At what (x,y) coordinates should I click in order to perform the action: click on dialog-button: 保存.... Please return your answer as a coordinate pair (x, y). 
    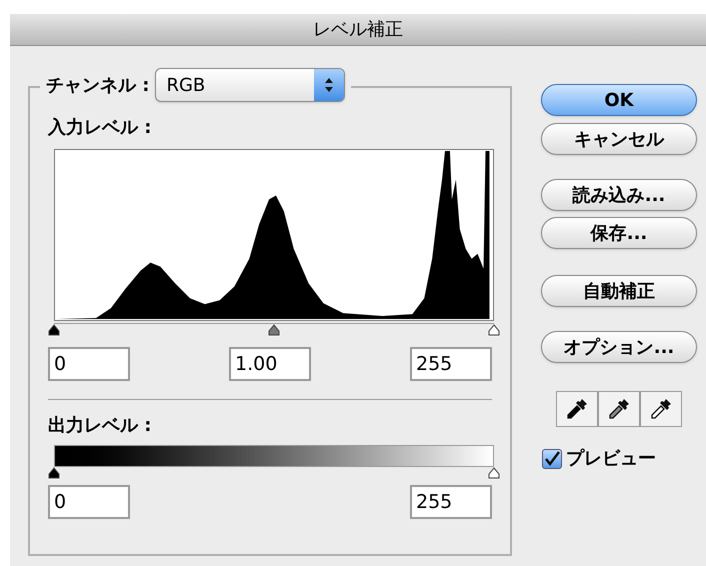
    Looking at the image, I should click on (619, 233).